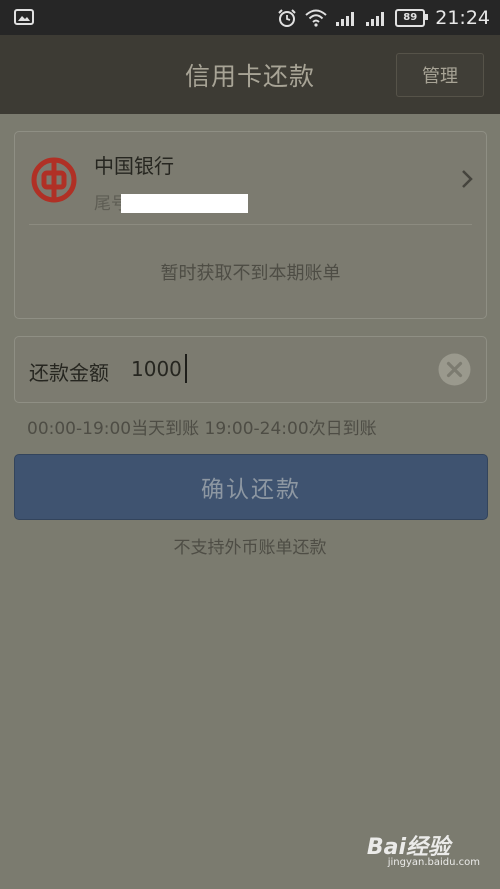 The image size is (500, 889). What do you see at coordinates (202, 429) in the screenshot?
I see `arrival-time-hint: 00:00-19:00当天到账 19:00-24:00次日到账` at bounding box center [202, 429].